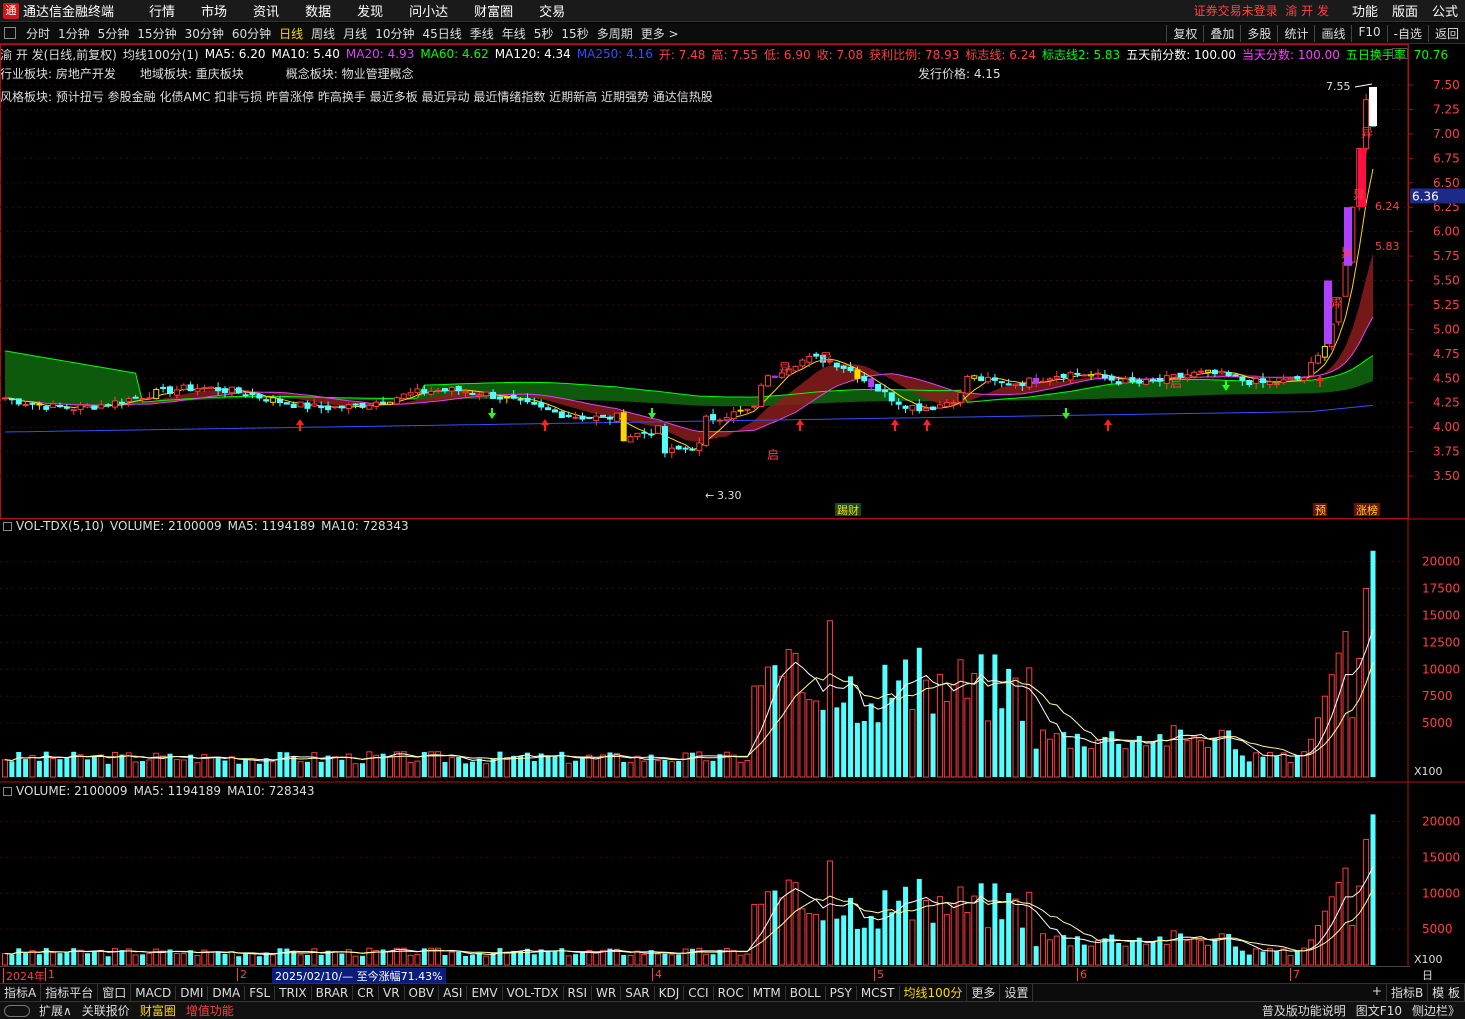 This screenshot has height=1019, width=1465. I want to click on period-tab: 45日线, so click(441, 33).